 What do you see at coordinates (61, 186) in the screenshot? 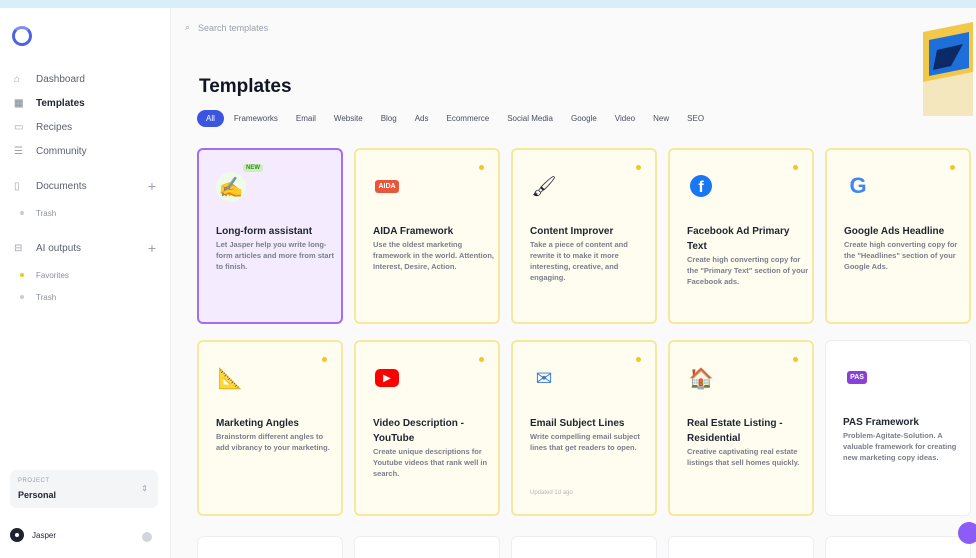
I see `sidebar-item-label: Documents` at bounding box center [61, 186].